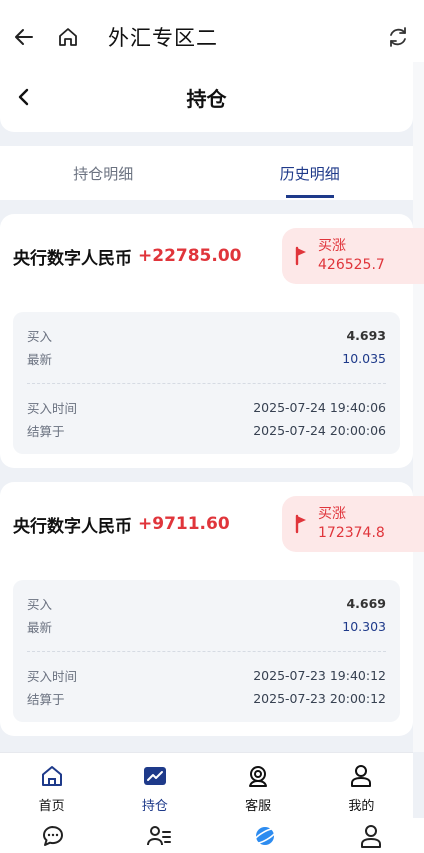  I want to click on home-icon, so click(51, 776).